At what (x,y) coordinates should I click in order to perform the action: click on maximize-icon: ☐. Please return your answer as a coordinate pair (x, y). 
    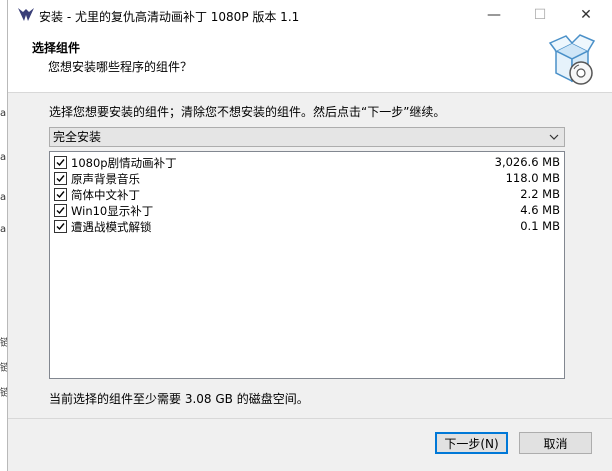
    Looking at the image, I should click on (540, 15).